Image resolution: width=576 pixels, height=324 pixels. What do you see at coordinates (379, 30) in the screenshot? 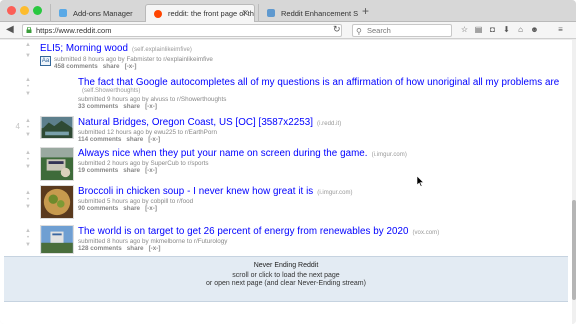
I see `search-placeholder: Search` at bounding box center [379, 30].